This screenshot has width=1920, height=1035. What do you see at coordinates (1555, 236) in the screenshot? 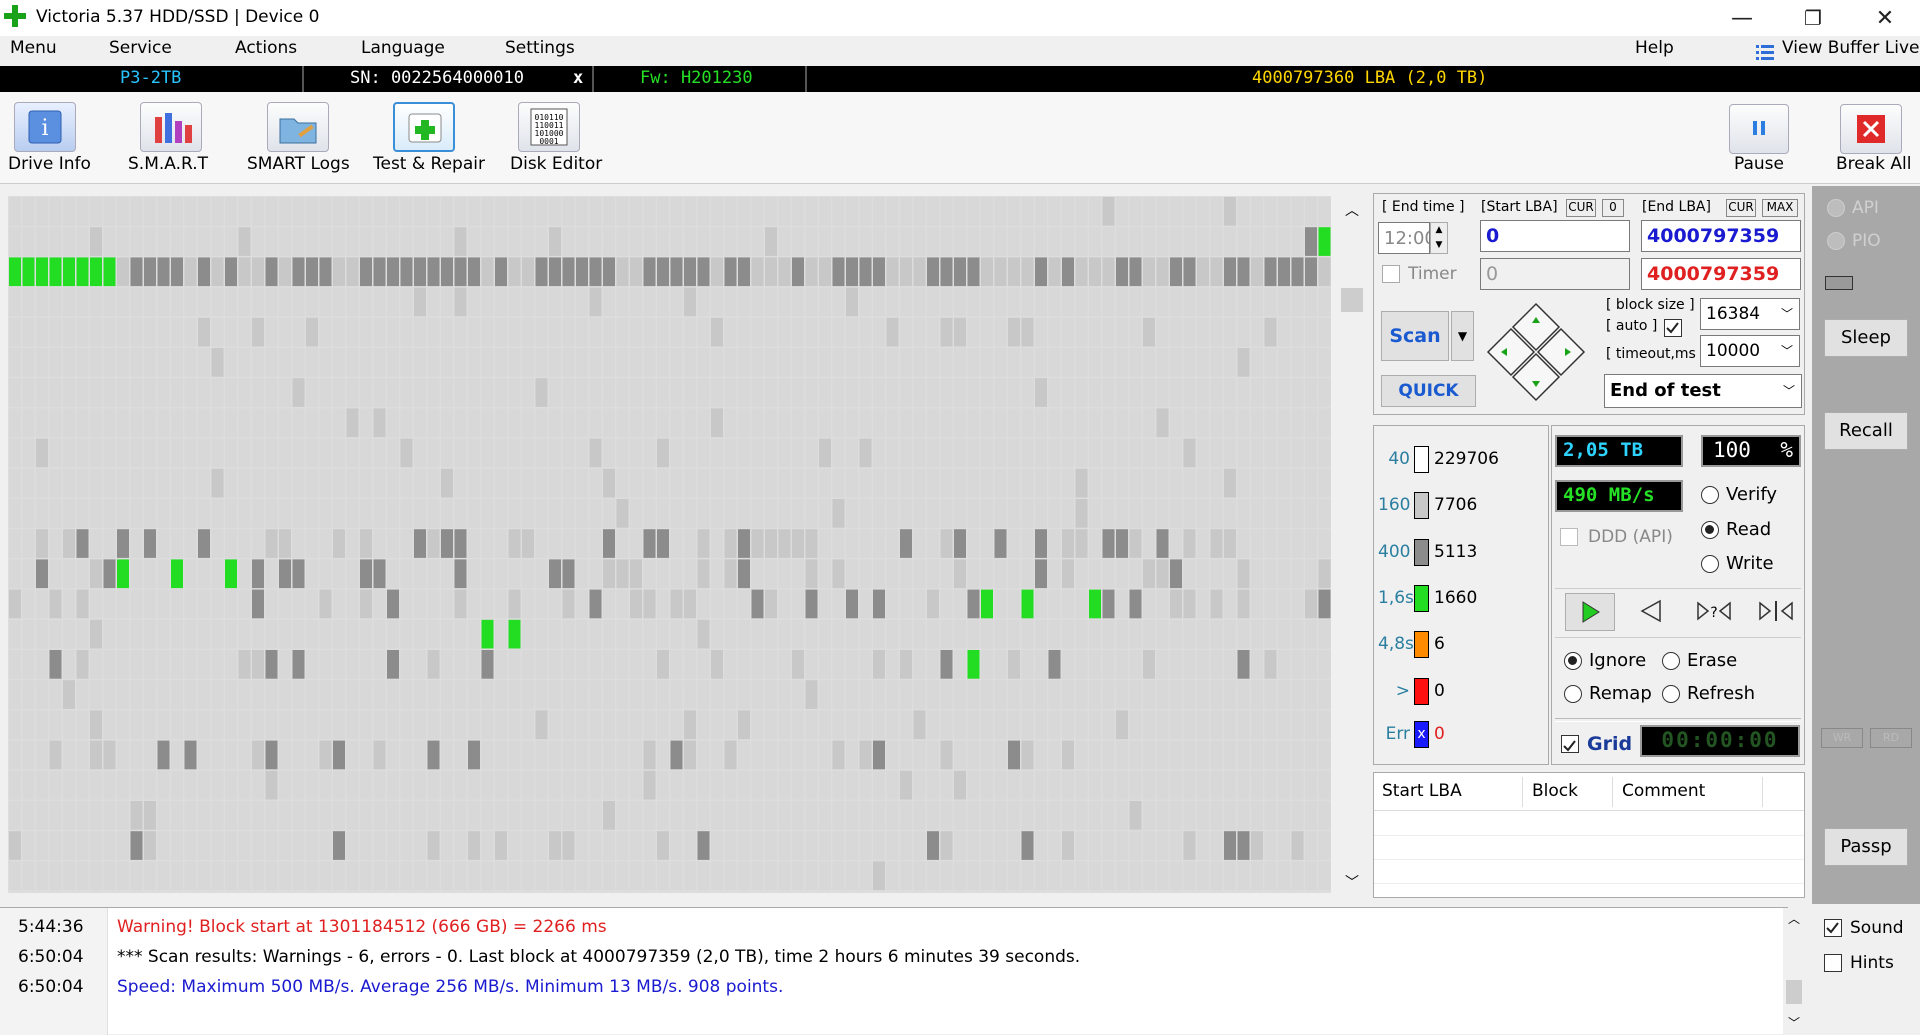
I see `start-lba-input` at bounding box center [1555, 236].